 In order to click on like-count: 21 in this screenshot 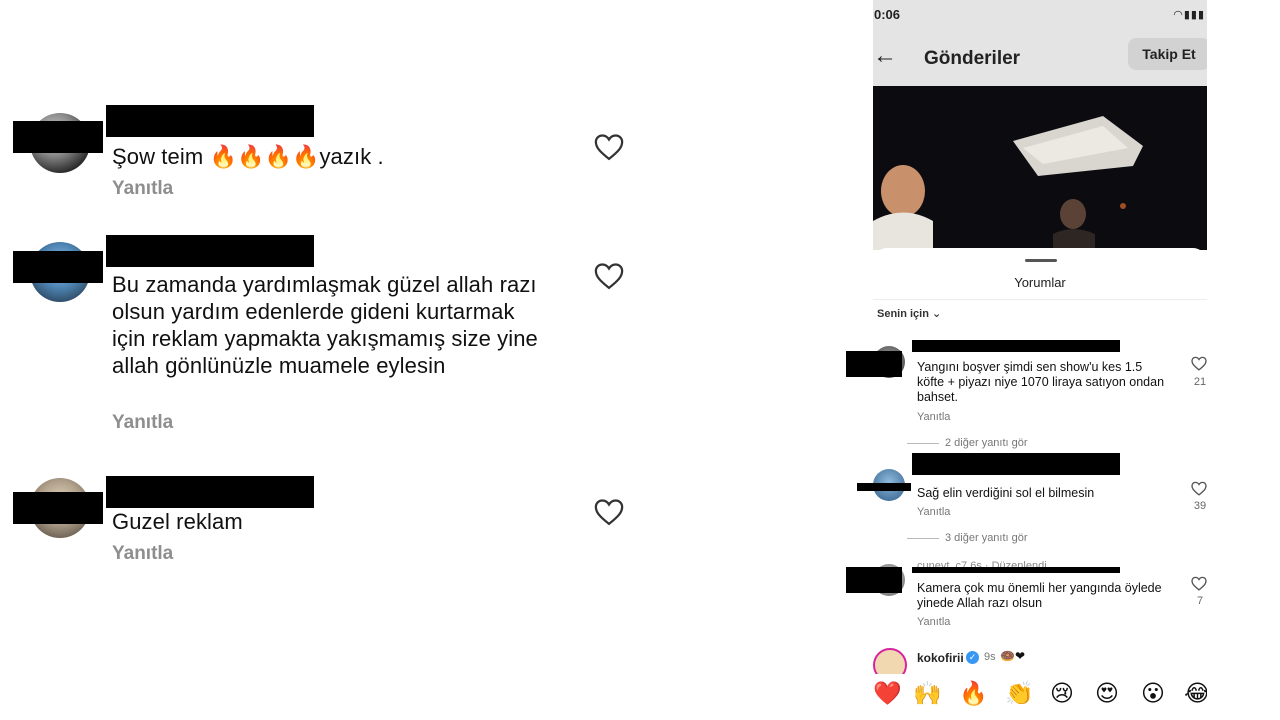, I will do `click(1200, 382)`.